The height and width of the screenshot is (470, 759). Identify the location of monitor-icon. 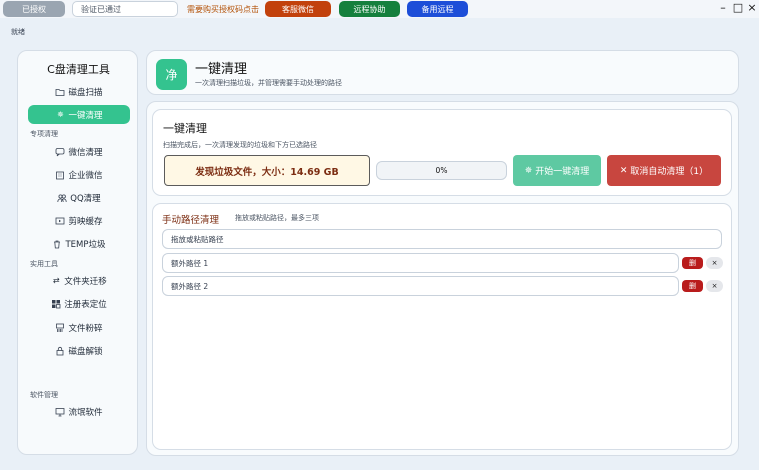
(60, 412).